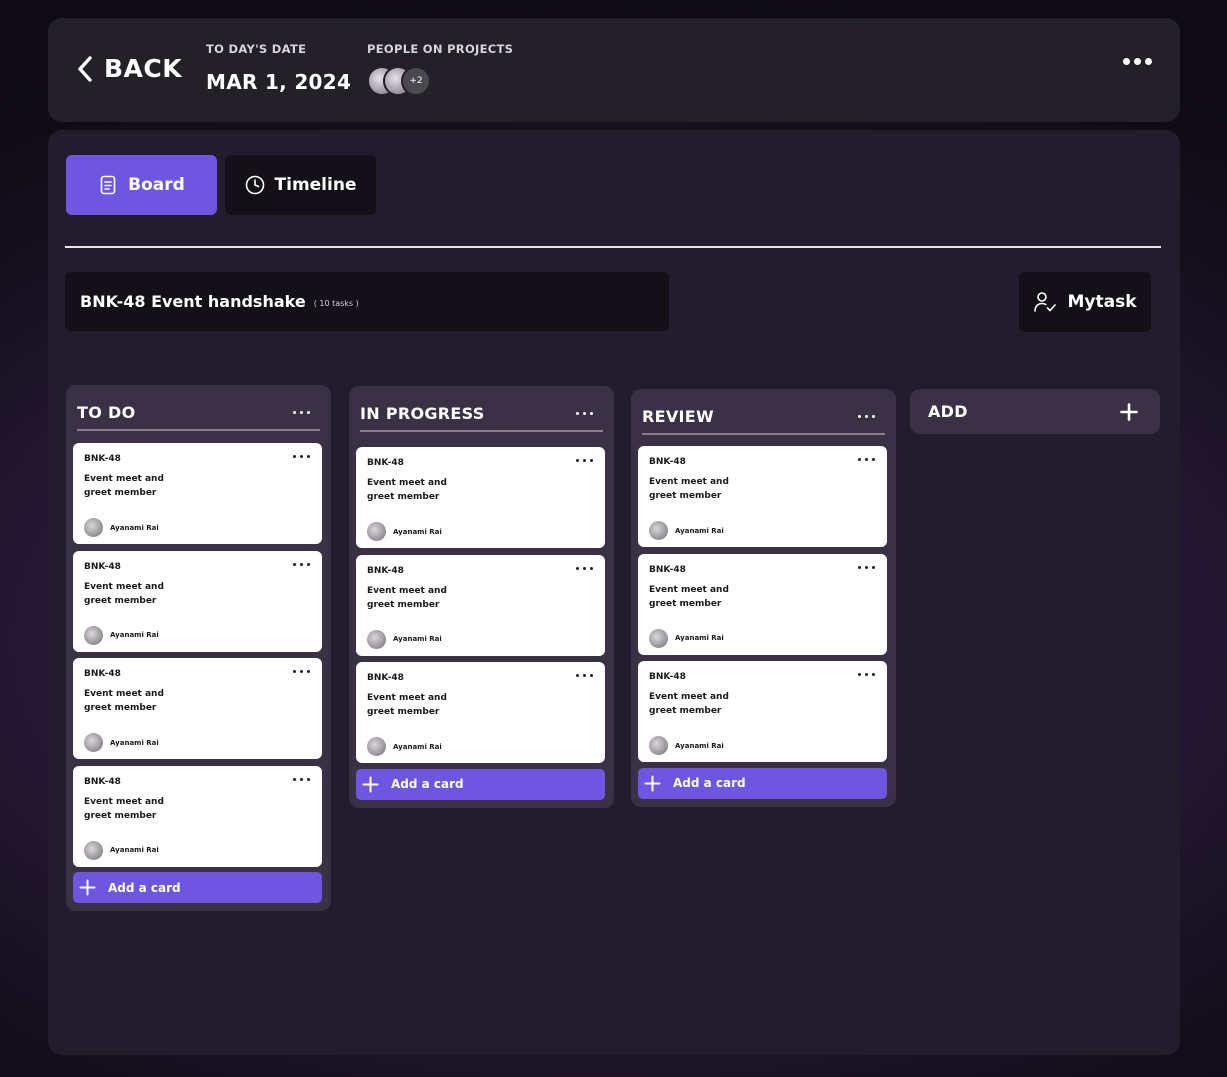  I want to click on people-block: PEOPLE ON PROJECTS +2, so click(440, 69).